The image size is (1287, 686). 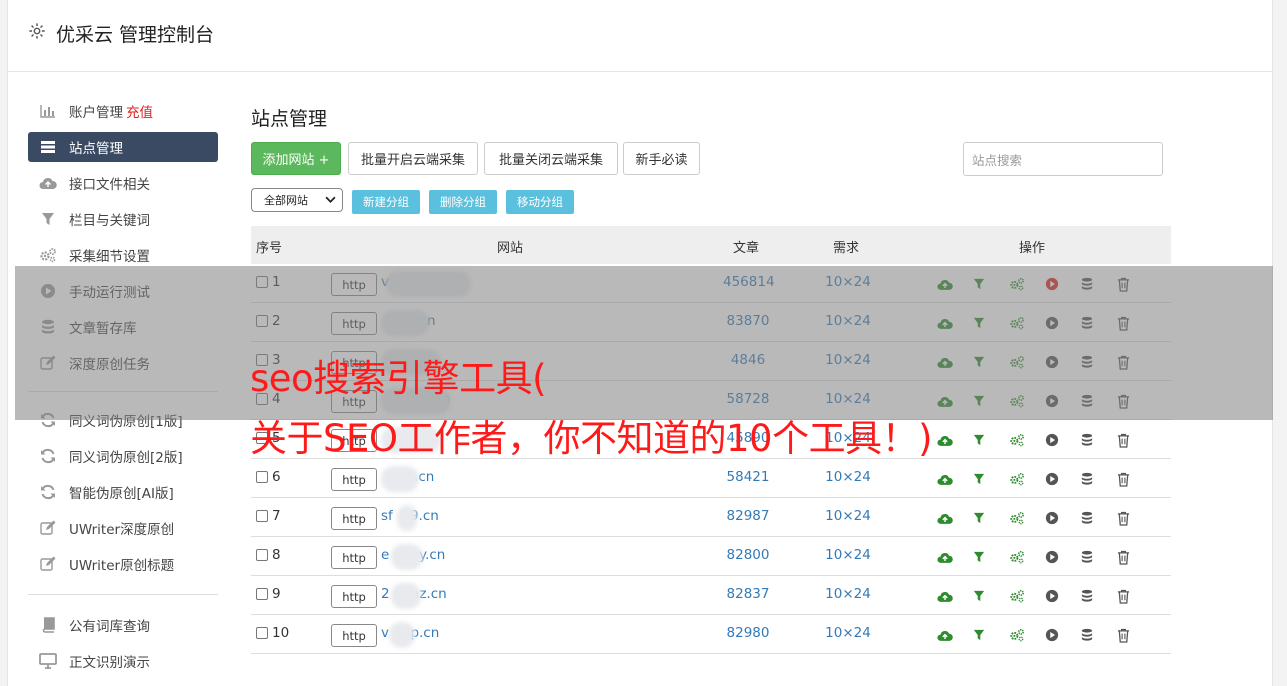 What do you see at coordinates (711, 245) in the screenshot?
I see `table-header: 序号 网站 文章 需求 操作` at bounding box center [711, 245].